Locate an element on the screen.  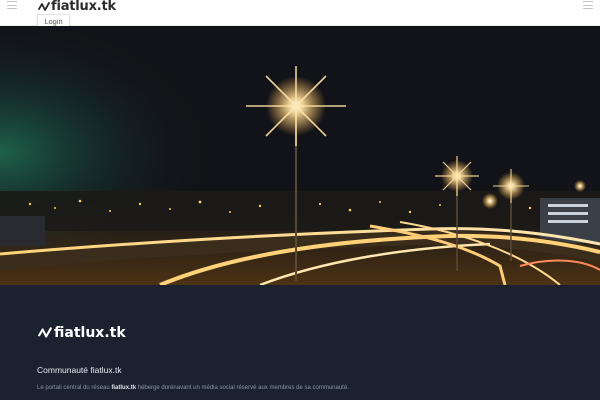
hamburger-menu-icon is located at coordinates (12, 5).